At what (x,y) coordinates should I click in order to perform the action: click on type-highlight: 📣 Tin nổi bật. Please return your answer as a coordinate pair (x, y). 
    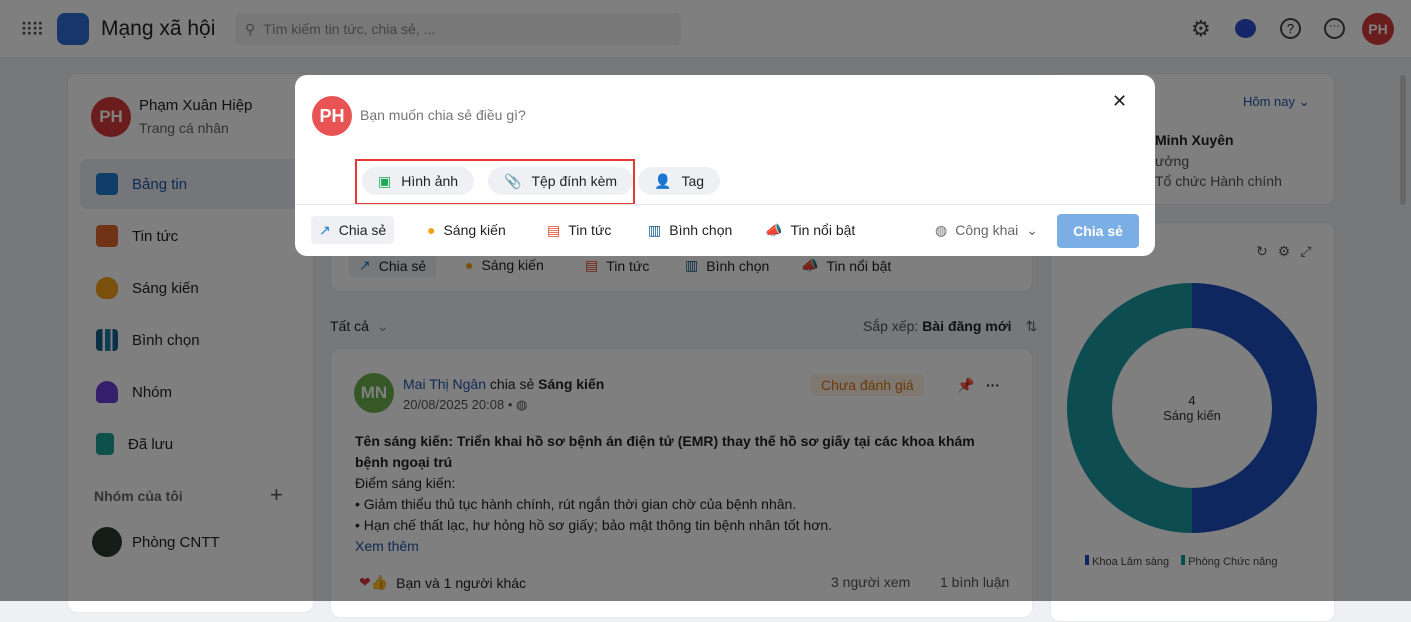
    Looking at the image, I should click on (810, 230).